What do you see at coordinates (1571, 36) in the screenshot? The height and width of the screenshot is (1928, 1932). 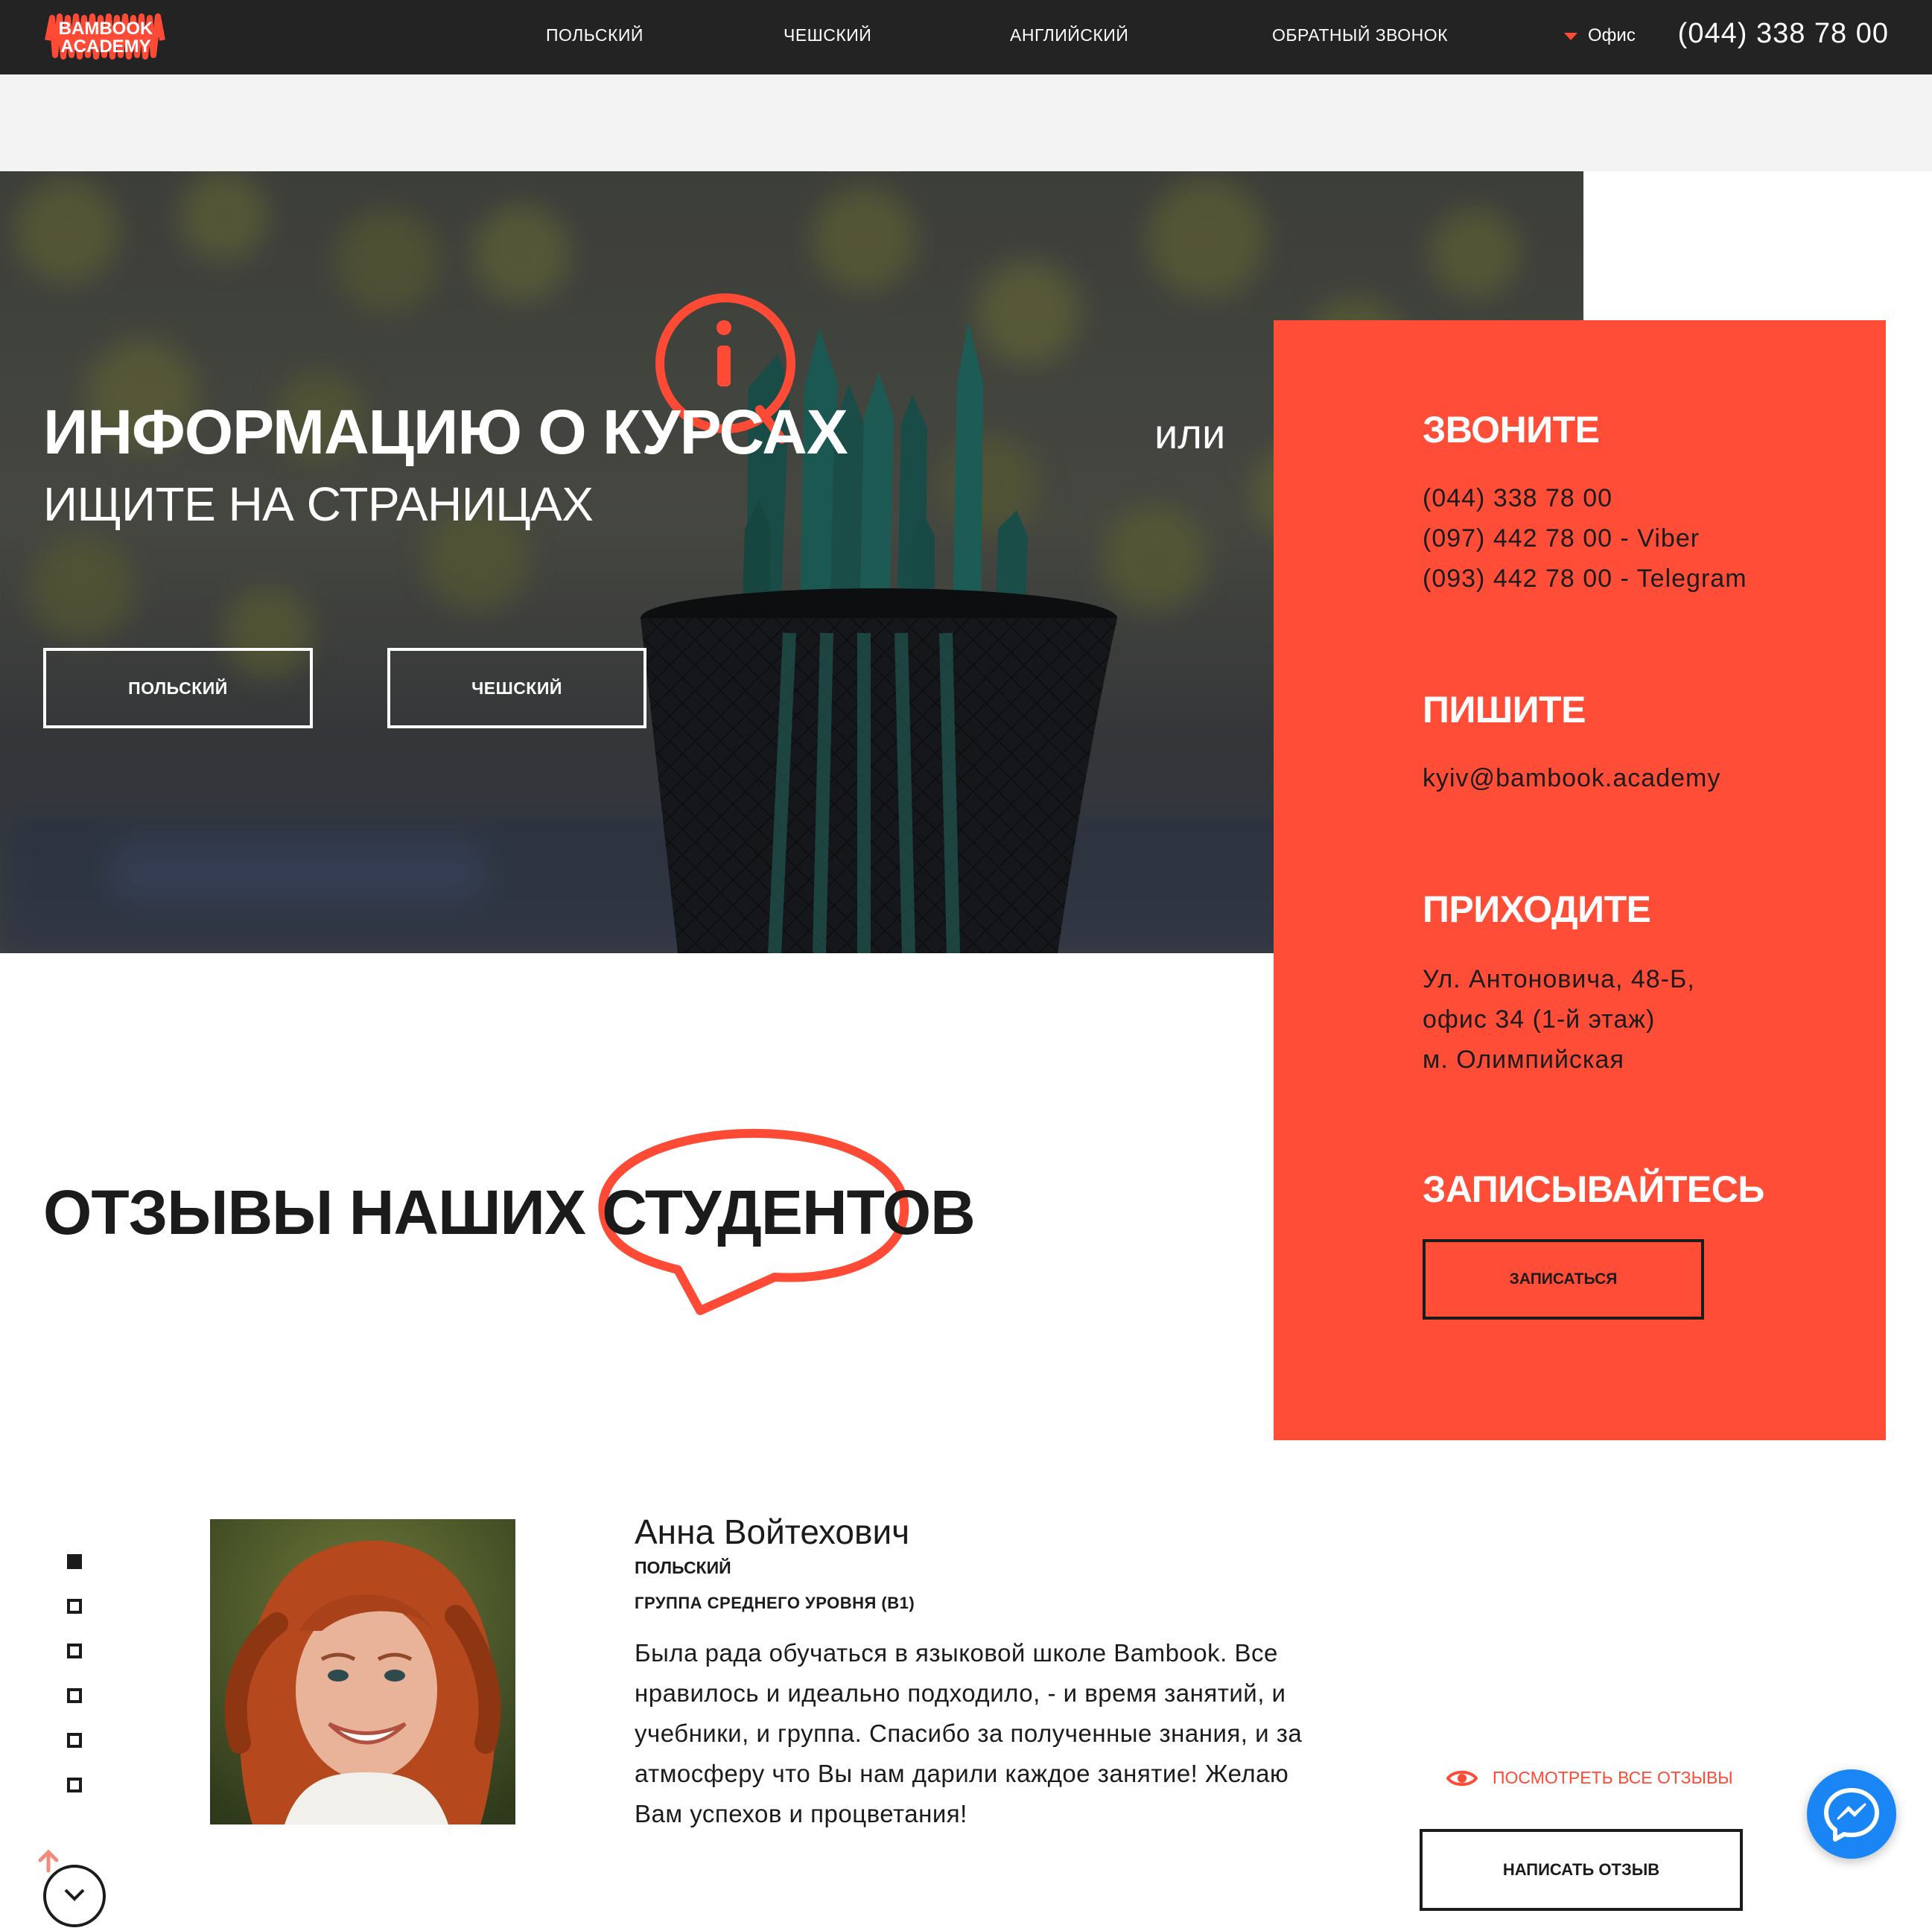 I see `dropdown-triangle-icon` at bounding box center [1571, 36].